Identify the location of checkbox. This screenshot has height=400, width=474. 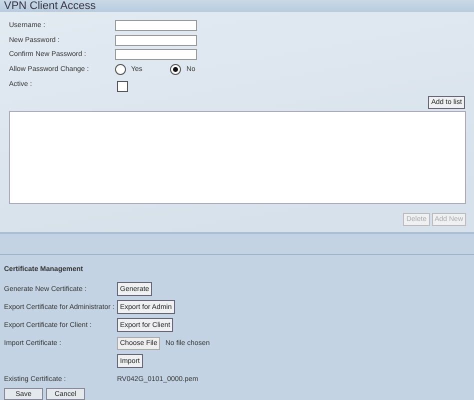
(122, 86).